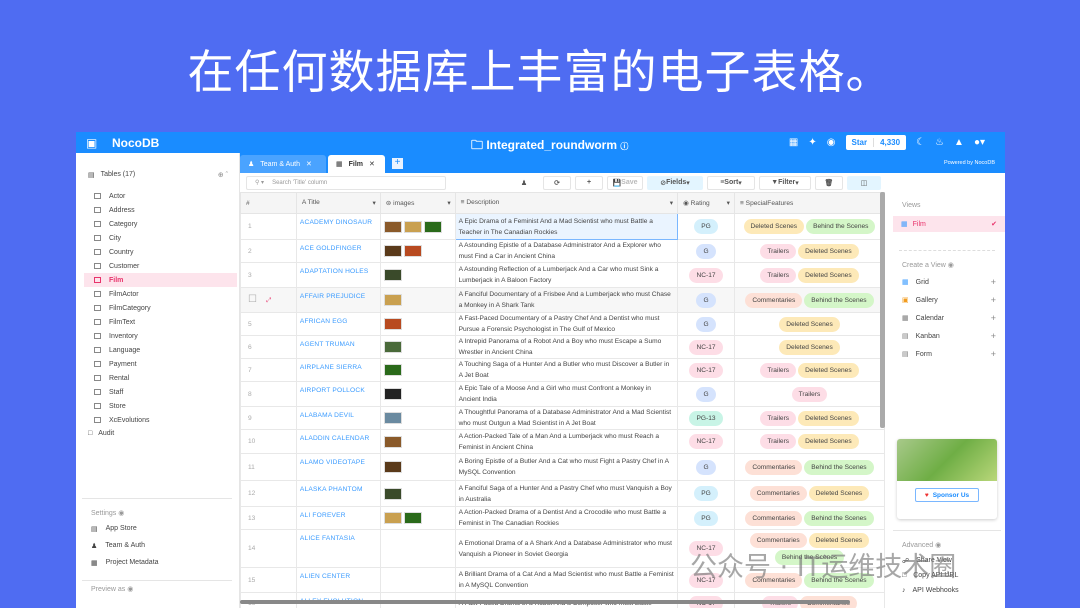 Image resolution: width=1080 pixels, height=608 pixels. I want to click on column-header-specialfeatures: ≡ SpecialFeatures, so click(809, 203).